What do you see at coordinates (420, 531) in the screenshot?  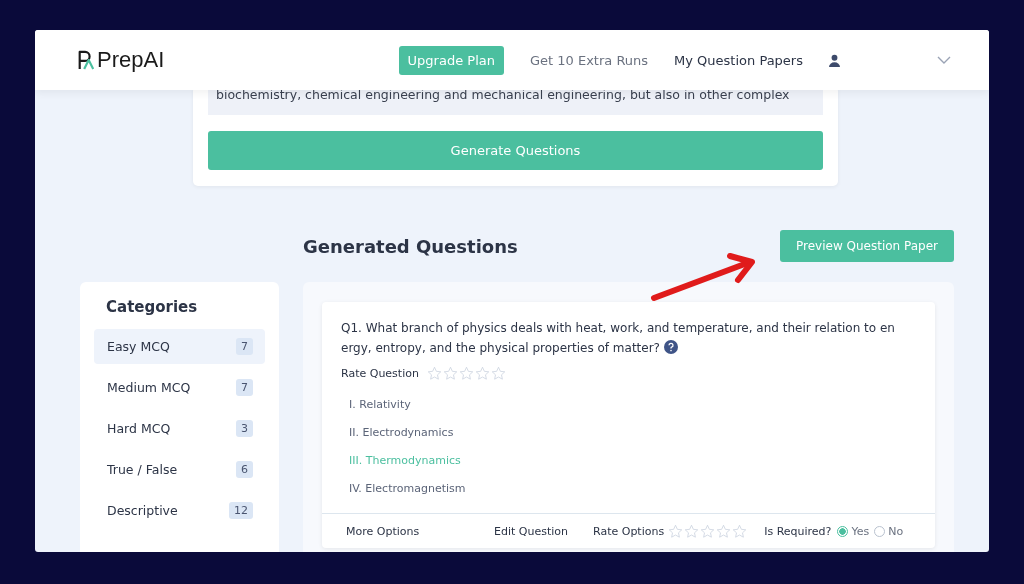 I see `more-options-link: More Options` at bounding box center [420, 531].